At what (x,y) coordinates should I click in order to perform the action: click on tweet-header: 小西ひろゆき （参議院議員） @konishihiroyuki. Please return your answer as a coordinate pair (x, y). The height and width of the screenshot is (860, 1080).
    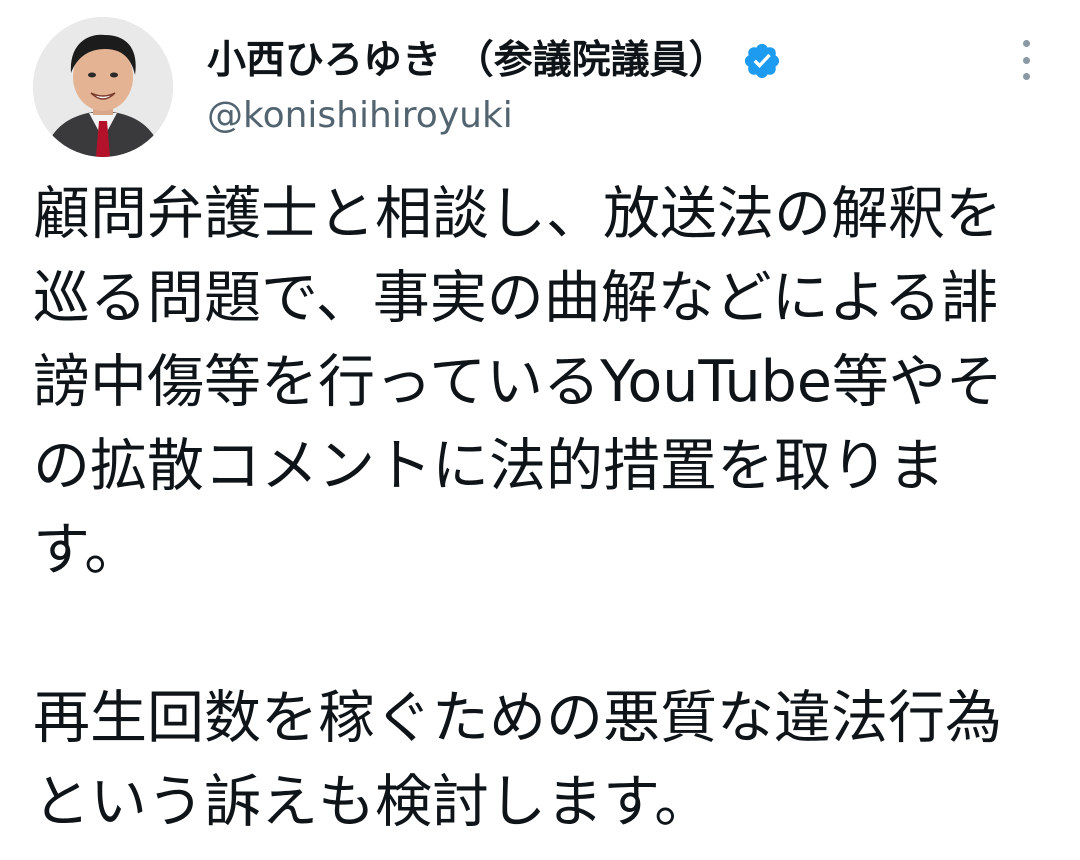
    Looking at the image, I should click on (603, 86).